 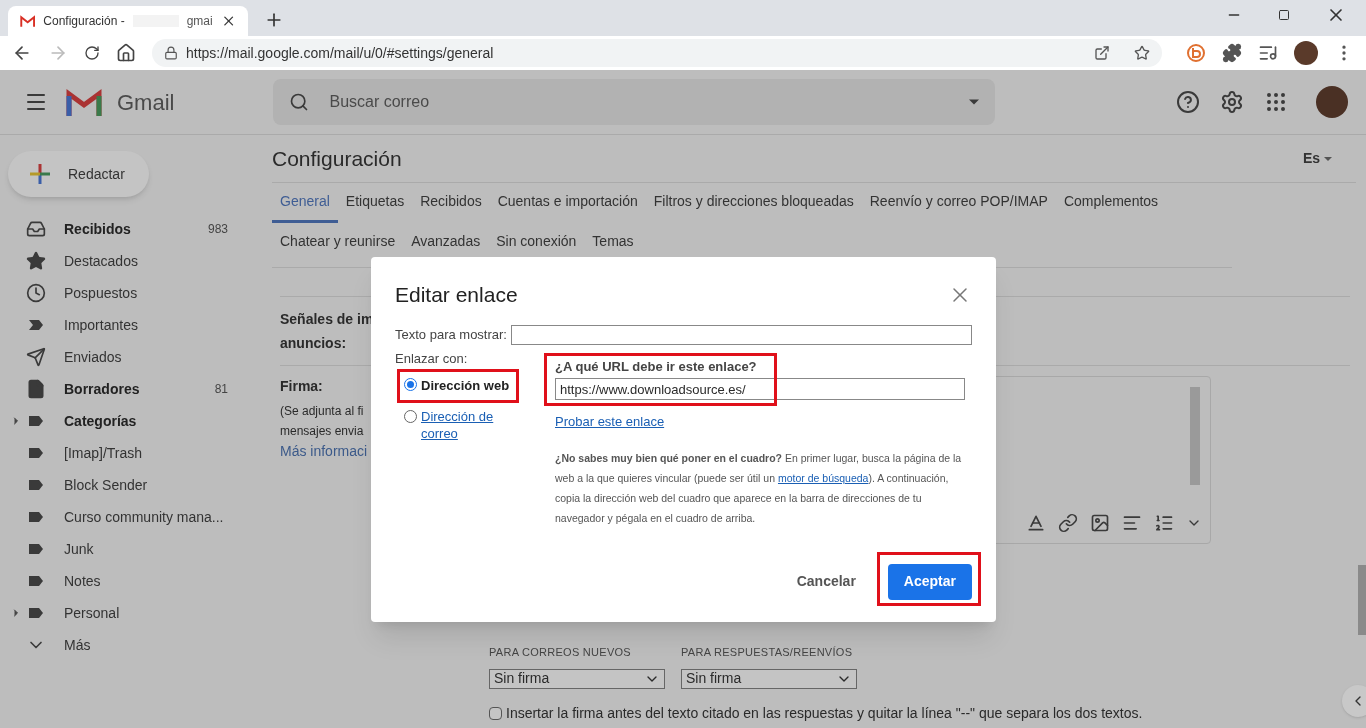 I want to click on sidebar-item: Block Sender, so click(x=128, y=485).